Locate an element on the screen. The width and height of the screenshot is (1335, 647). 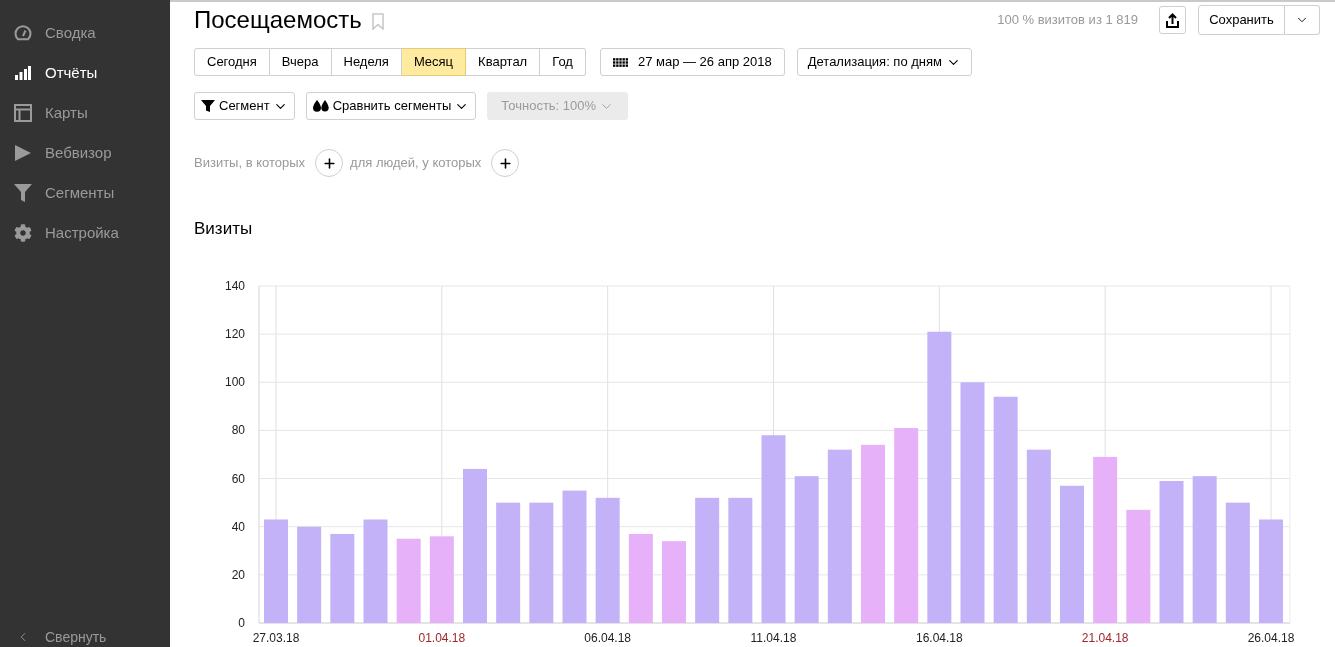
sidebar-item: Сводка is located at coordinates (85, 33).